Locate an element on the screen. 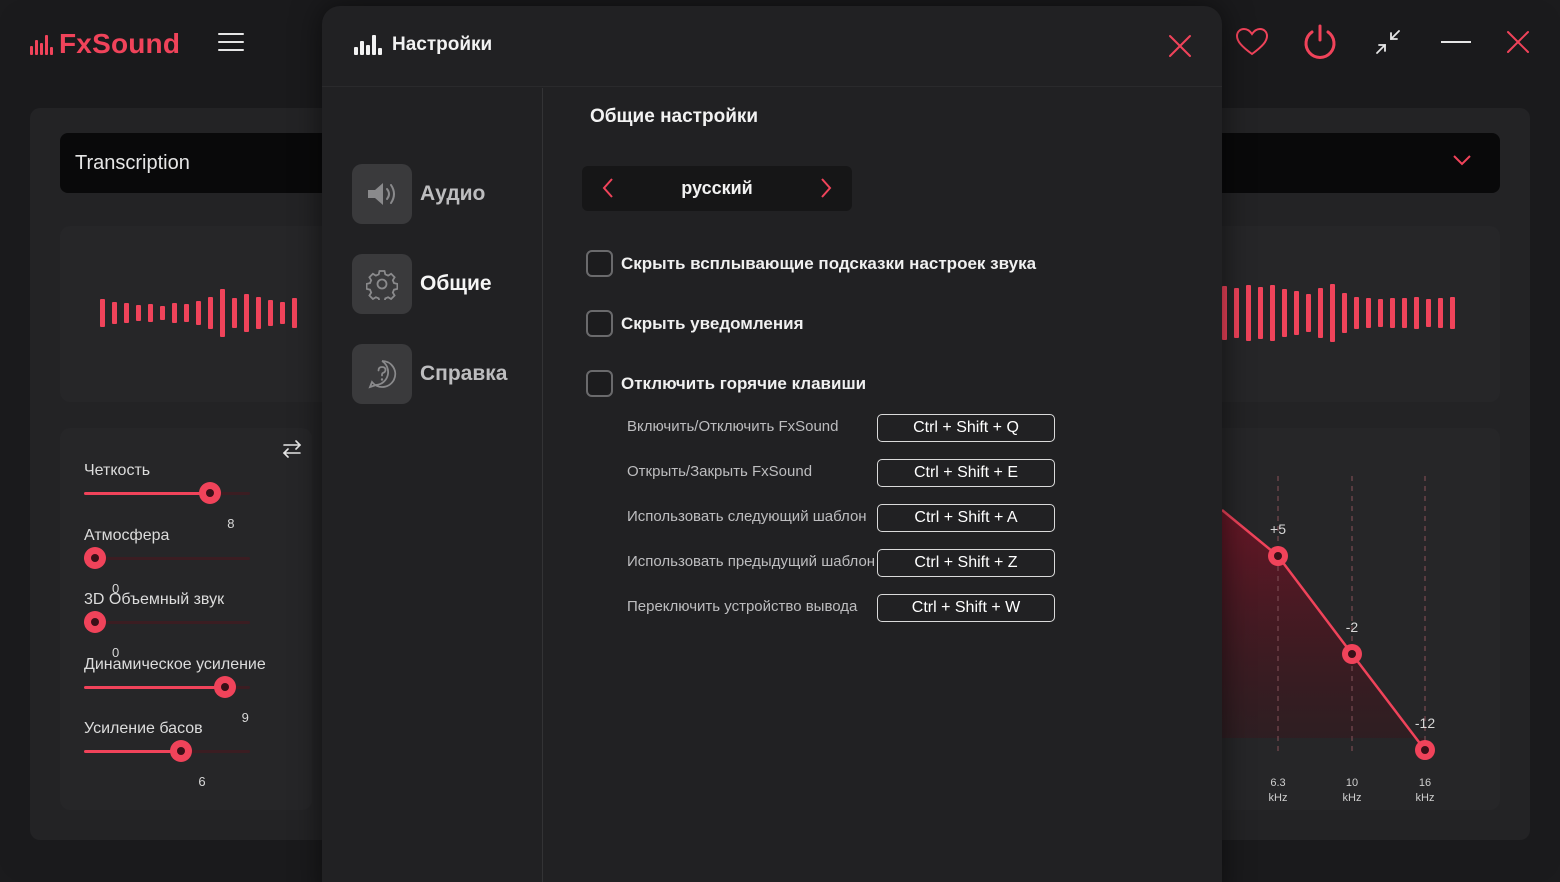 The width and height of the screenshot is (1560, 882). disable-hotkeys-checkbox is located at coordinates (599, 383).